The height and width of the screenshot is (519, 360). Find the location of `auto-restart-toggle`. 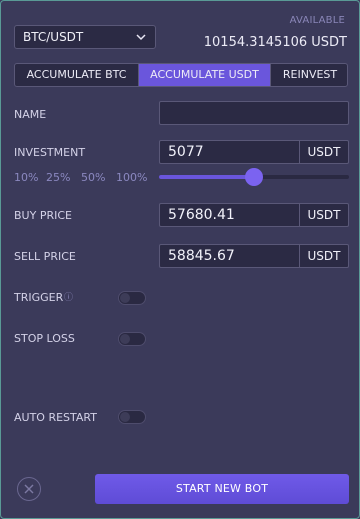

auto-restart-toggle is located at coordinates (132, 417).